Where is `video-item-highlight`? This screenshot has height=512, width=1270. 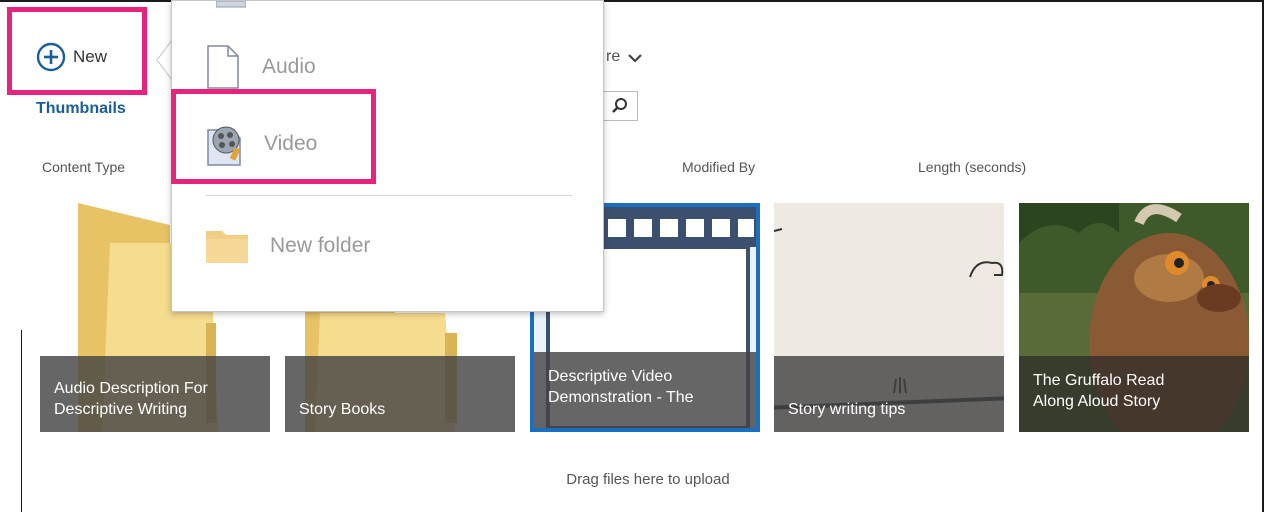 video-item-highlight is located at coordinates (273, 136).